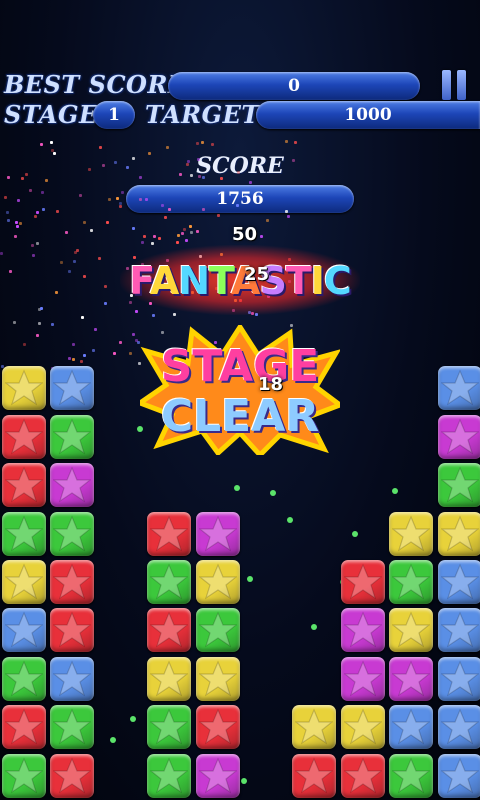  What do you see at coordinates (240, 390) in the screenshot?
I see `stage-clear-banner: STAGE CLEAR` at bounding box center [240, 390].